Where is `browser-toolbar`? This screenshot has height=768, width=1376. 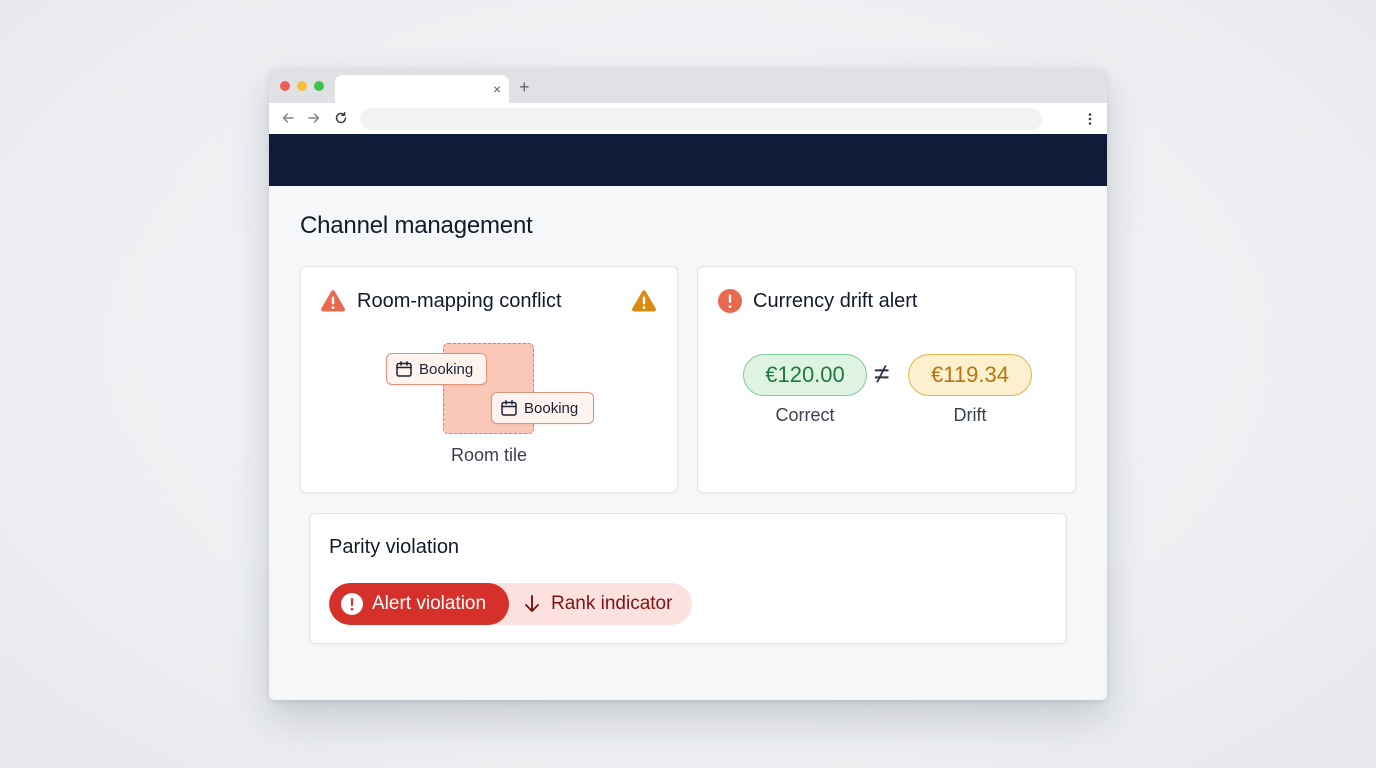
browser-toolbar is located at coordinates (688, 119).